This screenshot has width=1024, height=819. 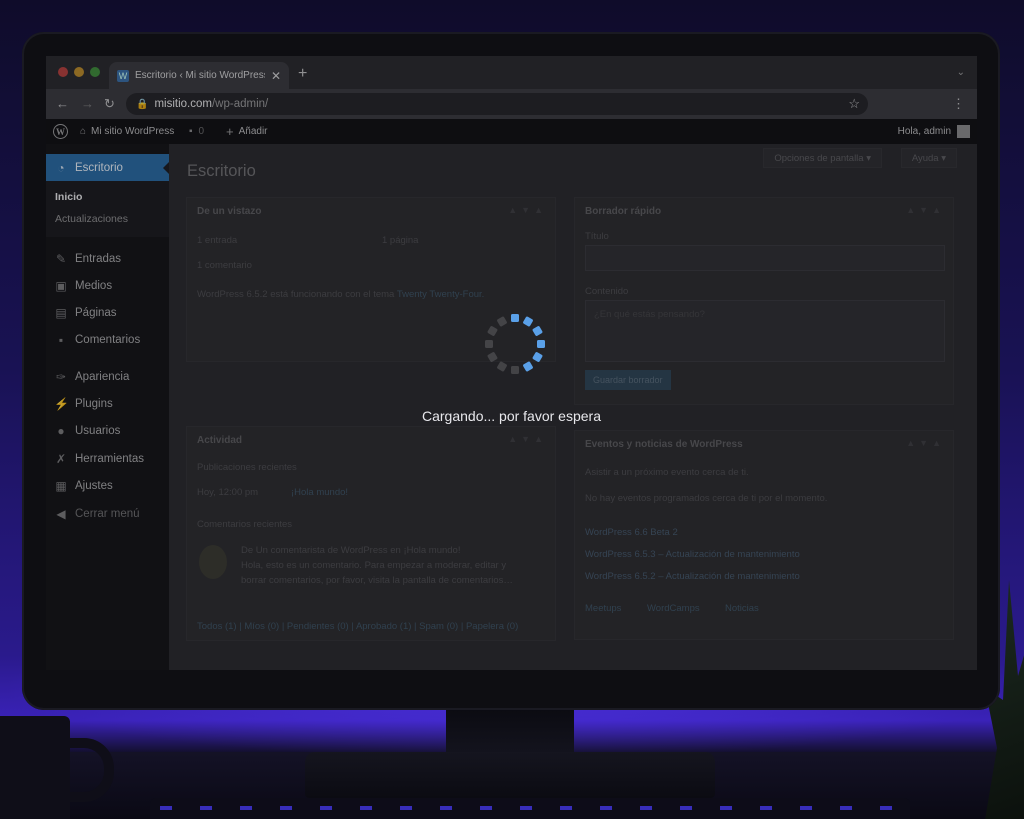 I want to click on keyboard, so click(x=530, y=808).